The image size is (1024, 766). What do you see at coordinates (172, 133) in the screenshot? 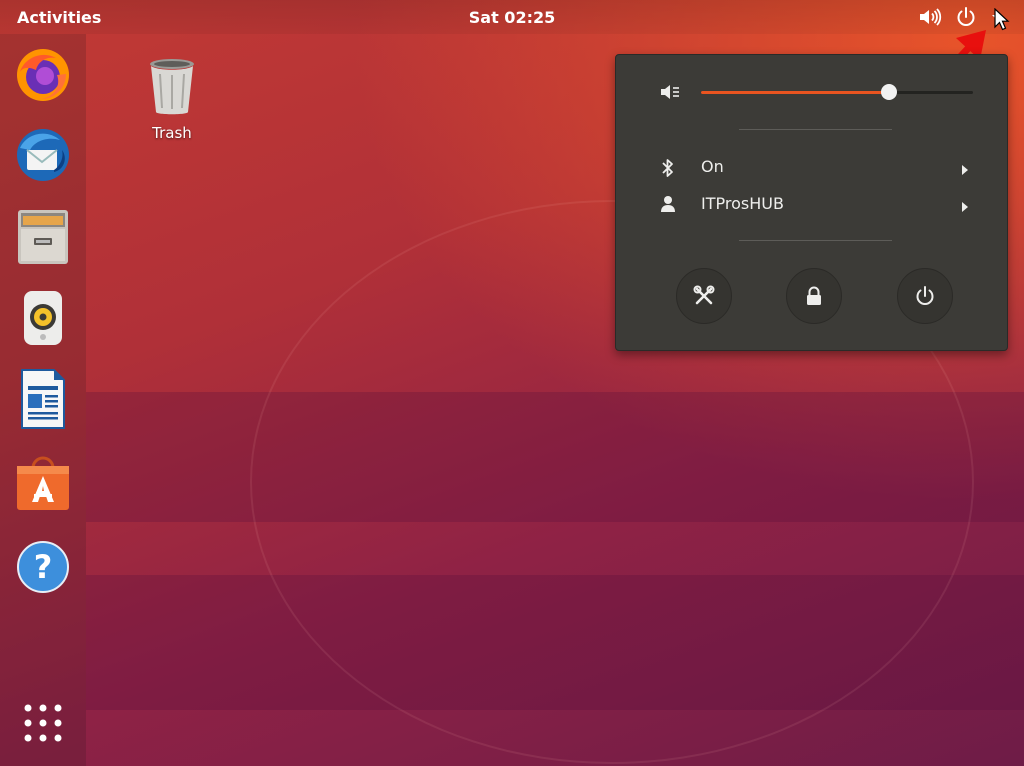
I see `trash-label: Trash` at bounding box center [172, 133].